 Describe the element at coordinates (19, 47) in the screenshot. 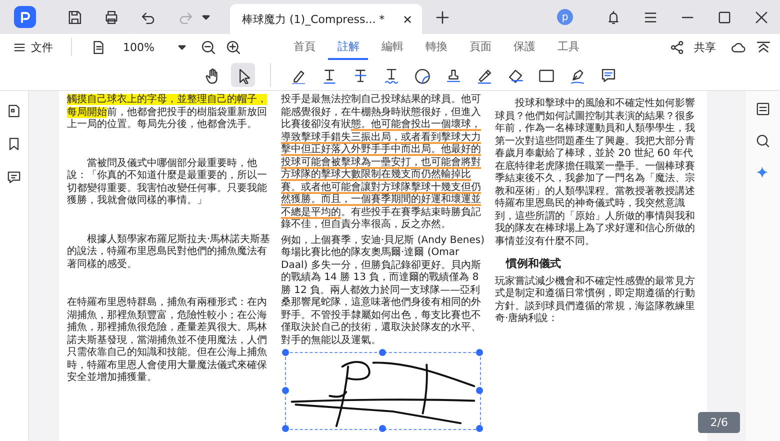

I see `menu-icon` at that location.